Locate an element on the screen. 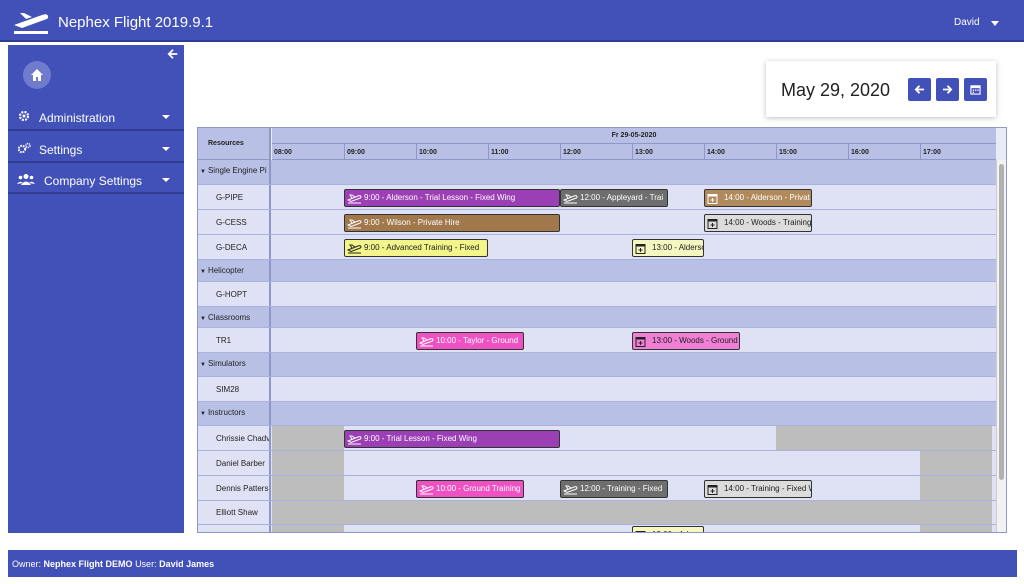 Image resolution: width=1024 pixels, height=584 pixels. sidebar-item-administration: Administration is located at coordinates (96, 116).